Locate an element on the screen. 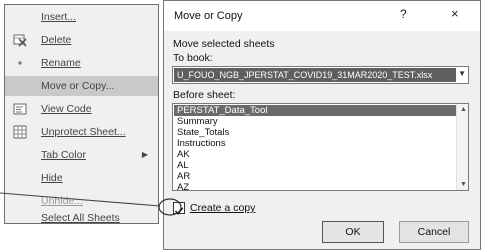 The image size is (481, 250). menu-item-rename: Rename is located at coordinates (81, 63).